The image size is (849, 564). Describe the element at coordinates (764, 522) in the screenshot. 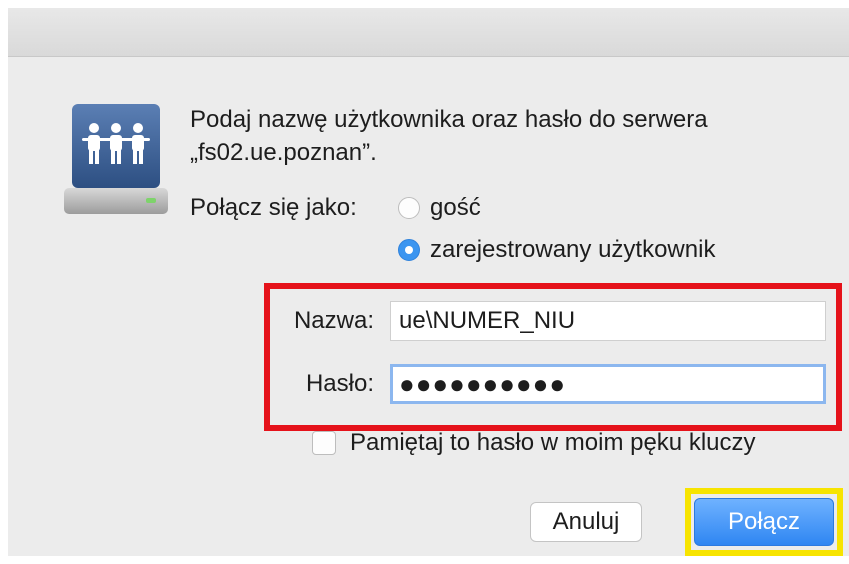

I see `connect-button: Połącz` at that location.